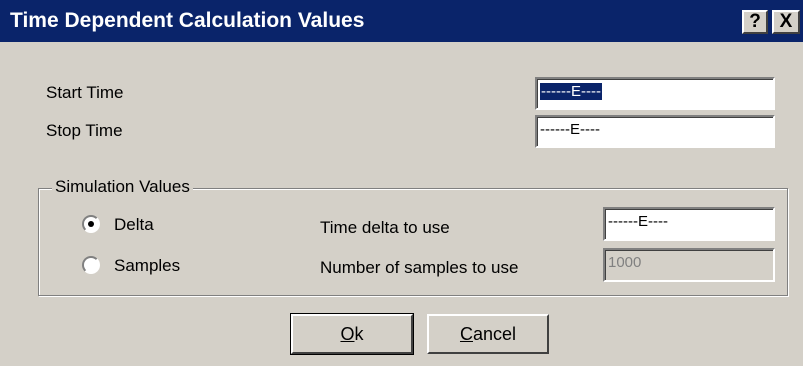  Describe the element at coordinates (401, 21) in the screenshot. I see `title-bar: Time Dependent Calculation Values ? X` at that location.